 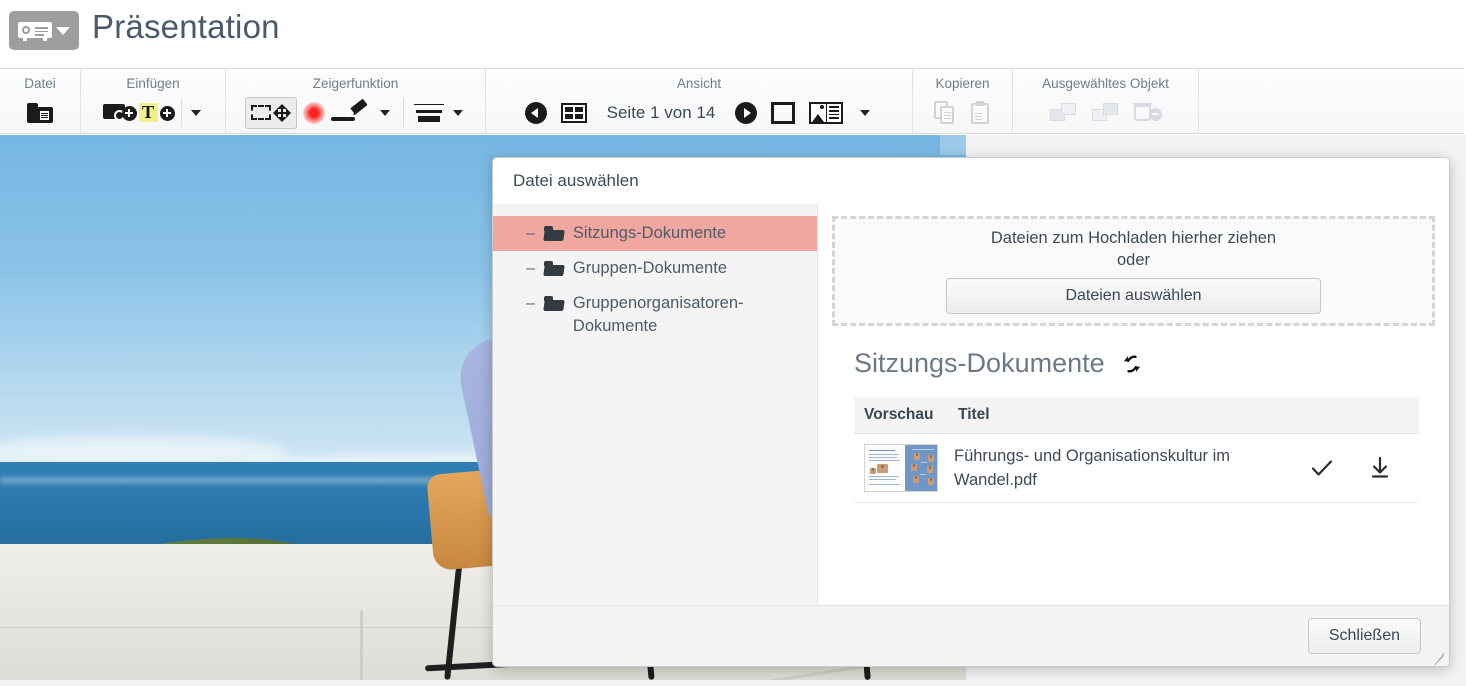 I want to click on slide-terrace-line, so click(x=361, y=645).